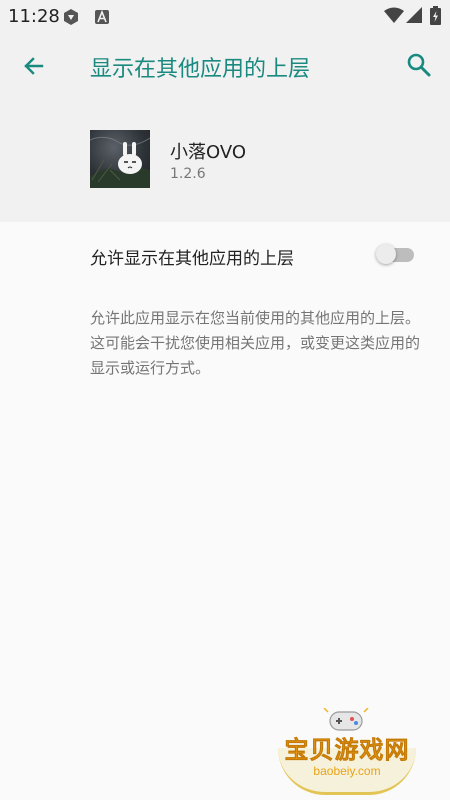 Image resolution: width=450 pixels, height=800 pixels. Describe the element at coordinates (347, 771) in the screenshot. I see `watermark-url: baobeiy.com` at that location.